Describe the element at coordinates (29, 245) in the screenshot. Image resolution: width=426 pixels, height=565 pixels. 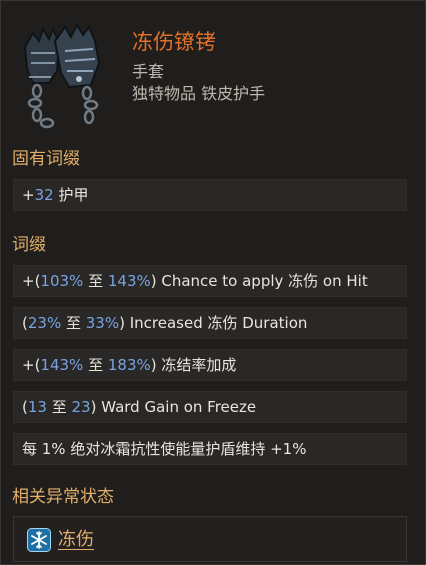
I see `affix-section-title: 词缀` at that location.